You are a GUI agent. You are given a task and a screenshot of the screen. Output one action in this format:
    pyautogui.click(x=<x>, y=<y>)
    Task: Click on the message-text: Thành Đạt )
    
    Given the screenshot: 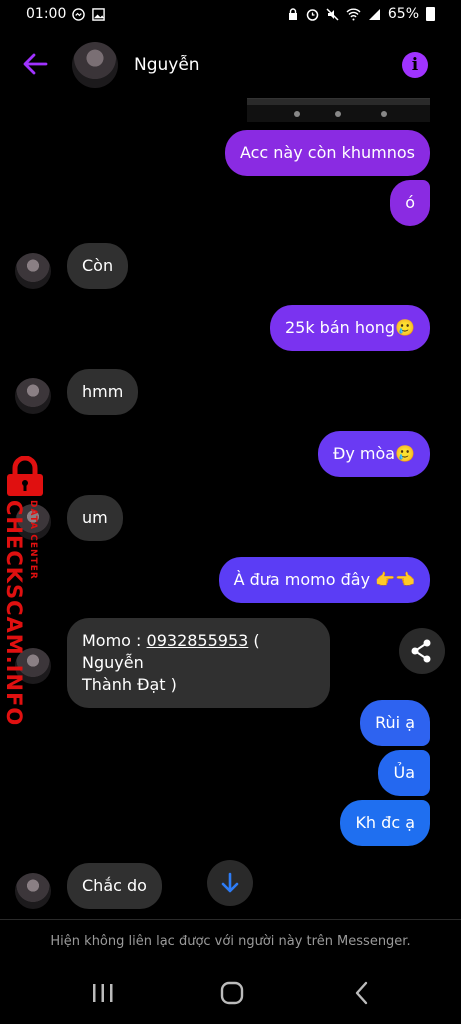 What is the action you would take?
    pyautogui.click(x=129, y=684)
    